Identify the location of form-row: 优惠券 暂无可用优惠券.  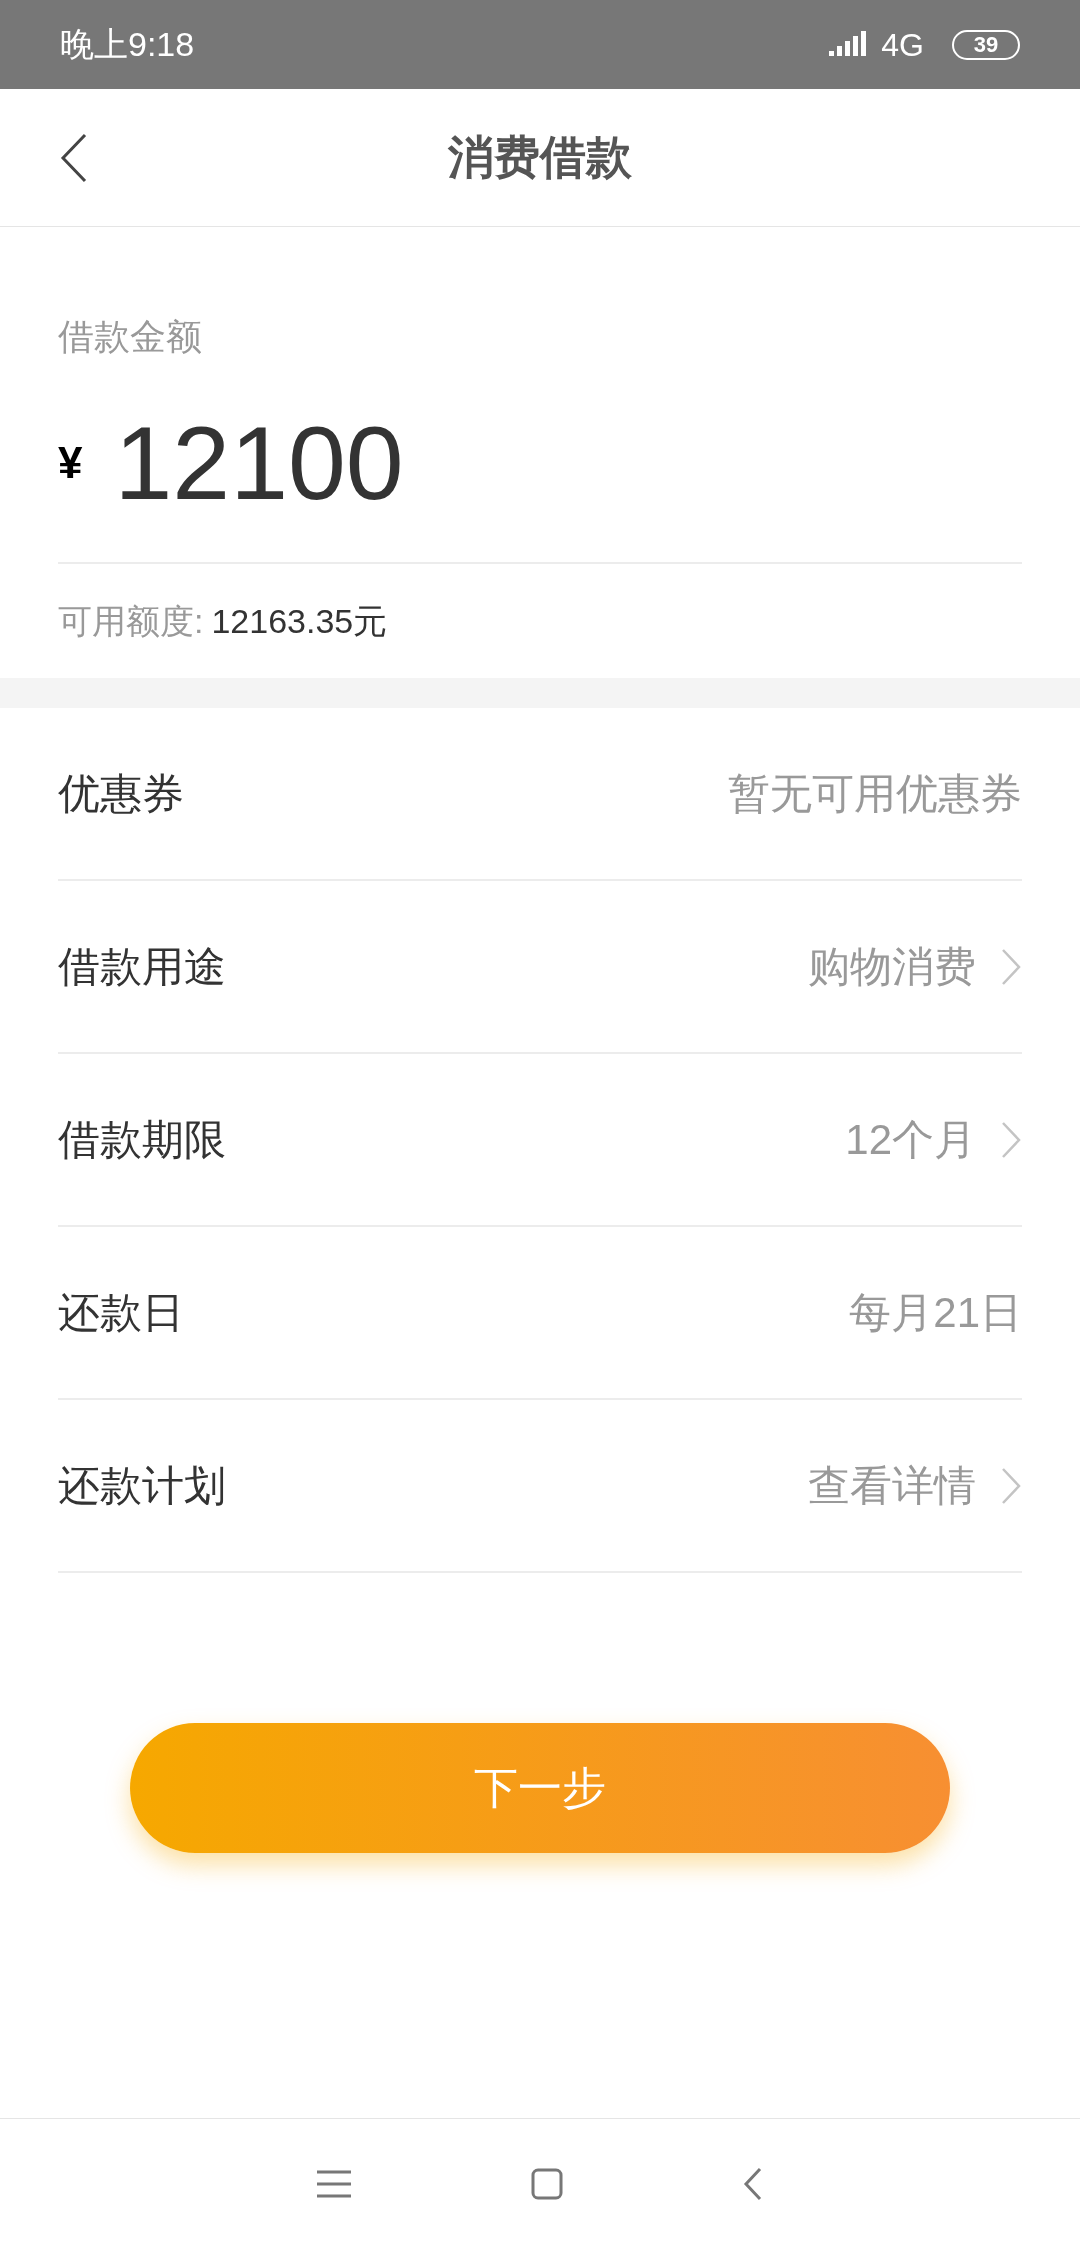
(540, 794).